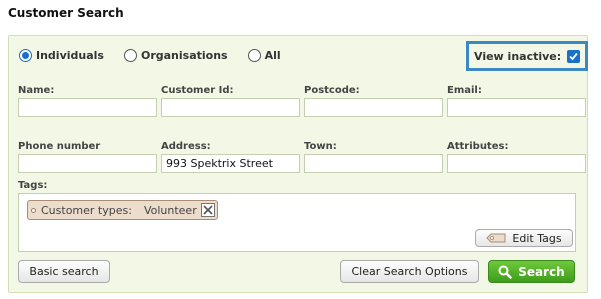  Describe the element at coordinates (516, 107) in the screenshot. I see `email-input` at that location.